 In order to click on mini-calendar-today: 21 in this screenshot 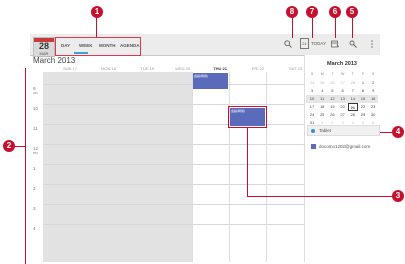, I will do `click(352, 107)`.